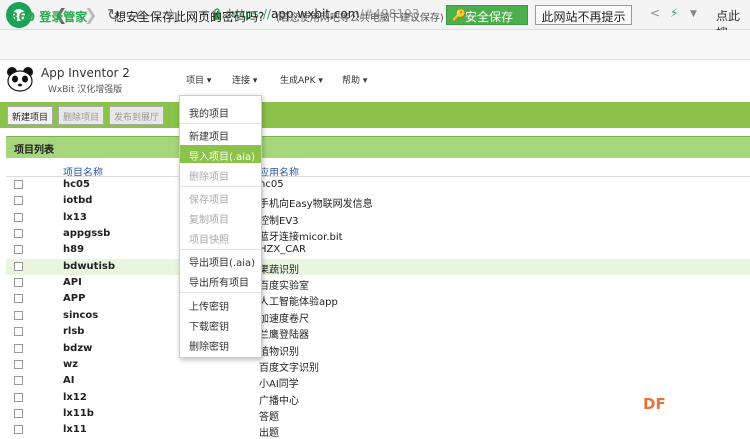 Image resolution: width=750 pixels, height=439 pixels. What do you see at coordinates (378, 398) in the screenshot?
I see `table-row: lx12 广播中心` at bounding box center [378, 398].